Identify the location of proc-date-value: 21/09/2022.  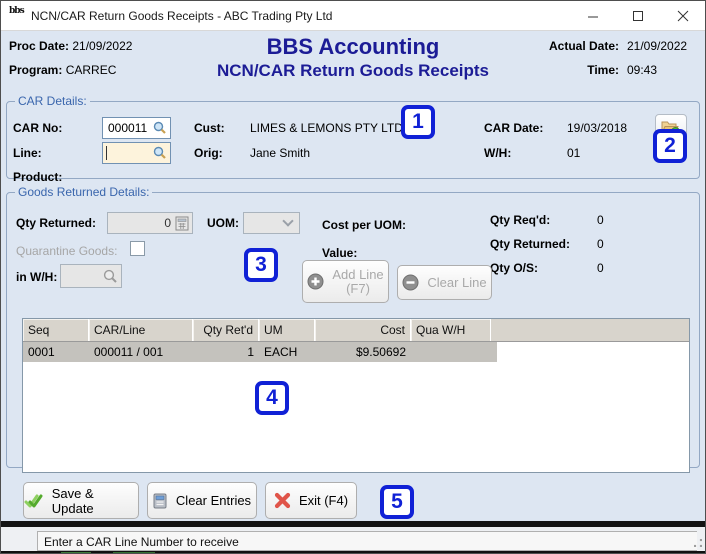
(102, 46).